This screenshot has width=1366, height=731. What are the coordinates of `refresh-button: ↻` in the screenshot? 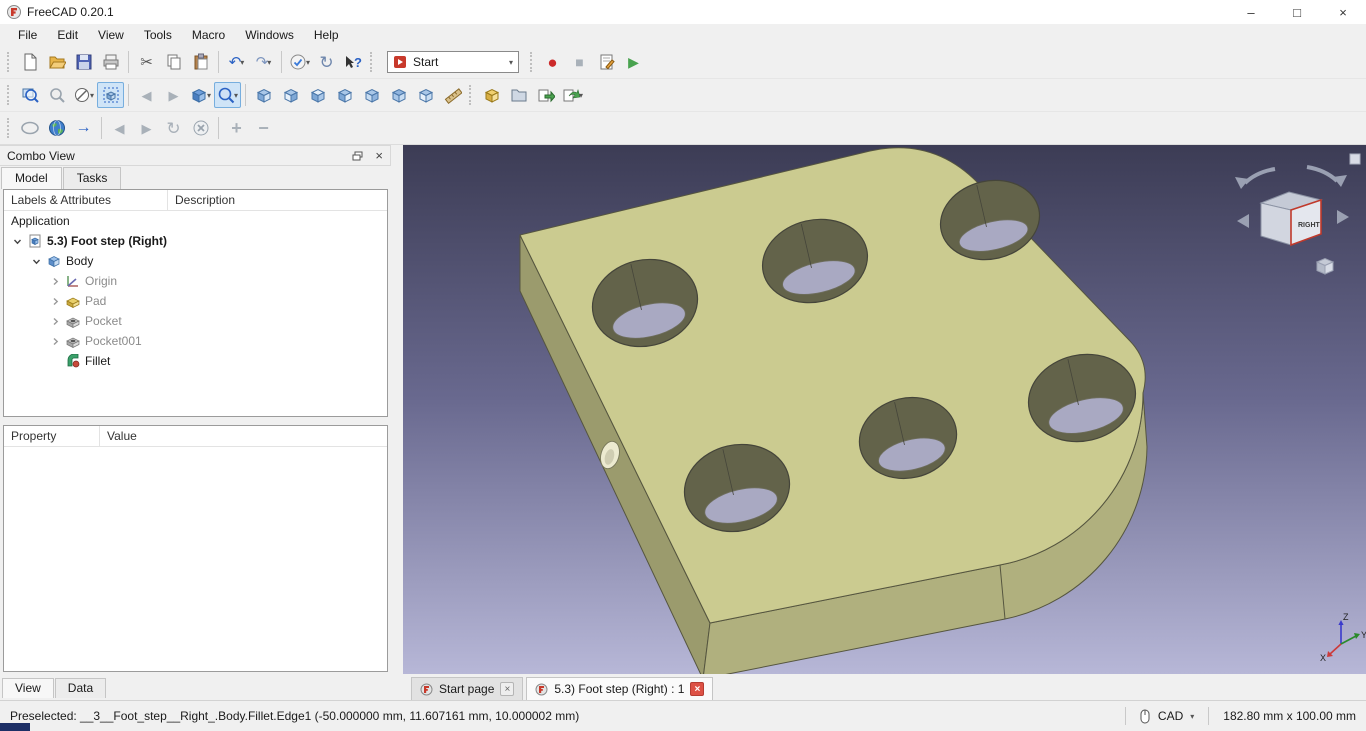 It's located at (326, 62).